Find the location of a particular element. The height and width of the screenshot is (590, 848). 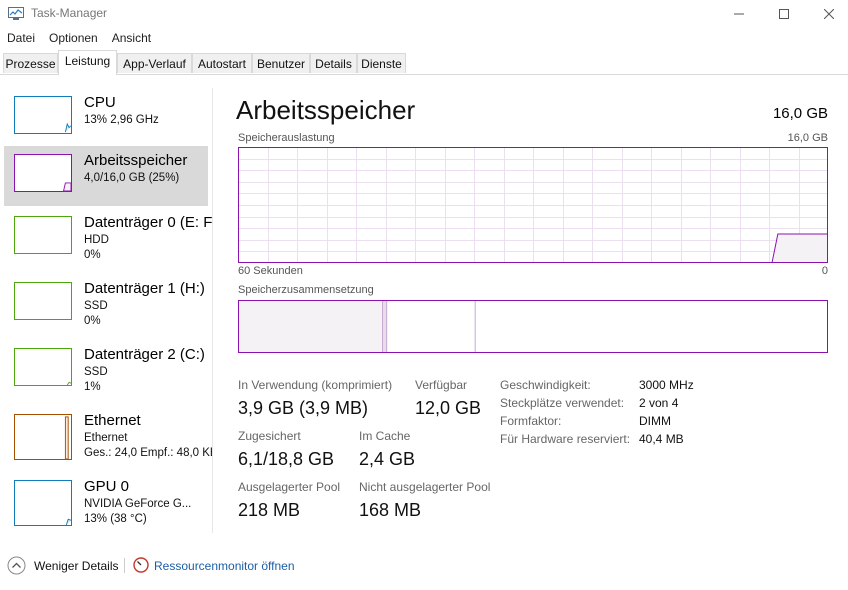

stat-available-label: Verfügbar is located at coordinates (441, 385).